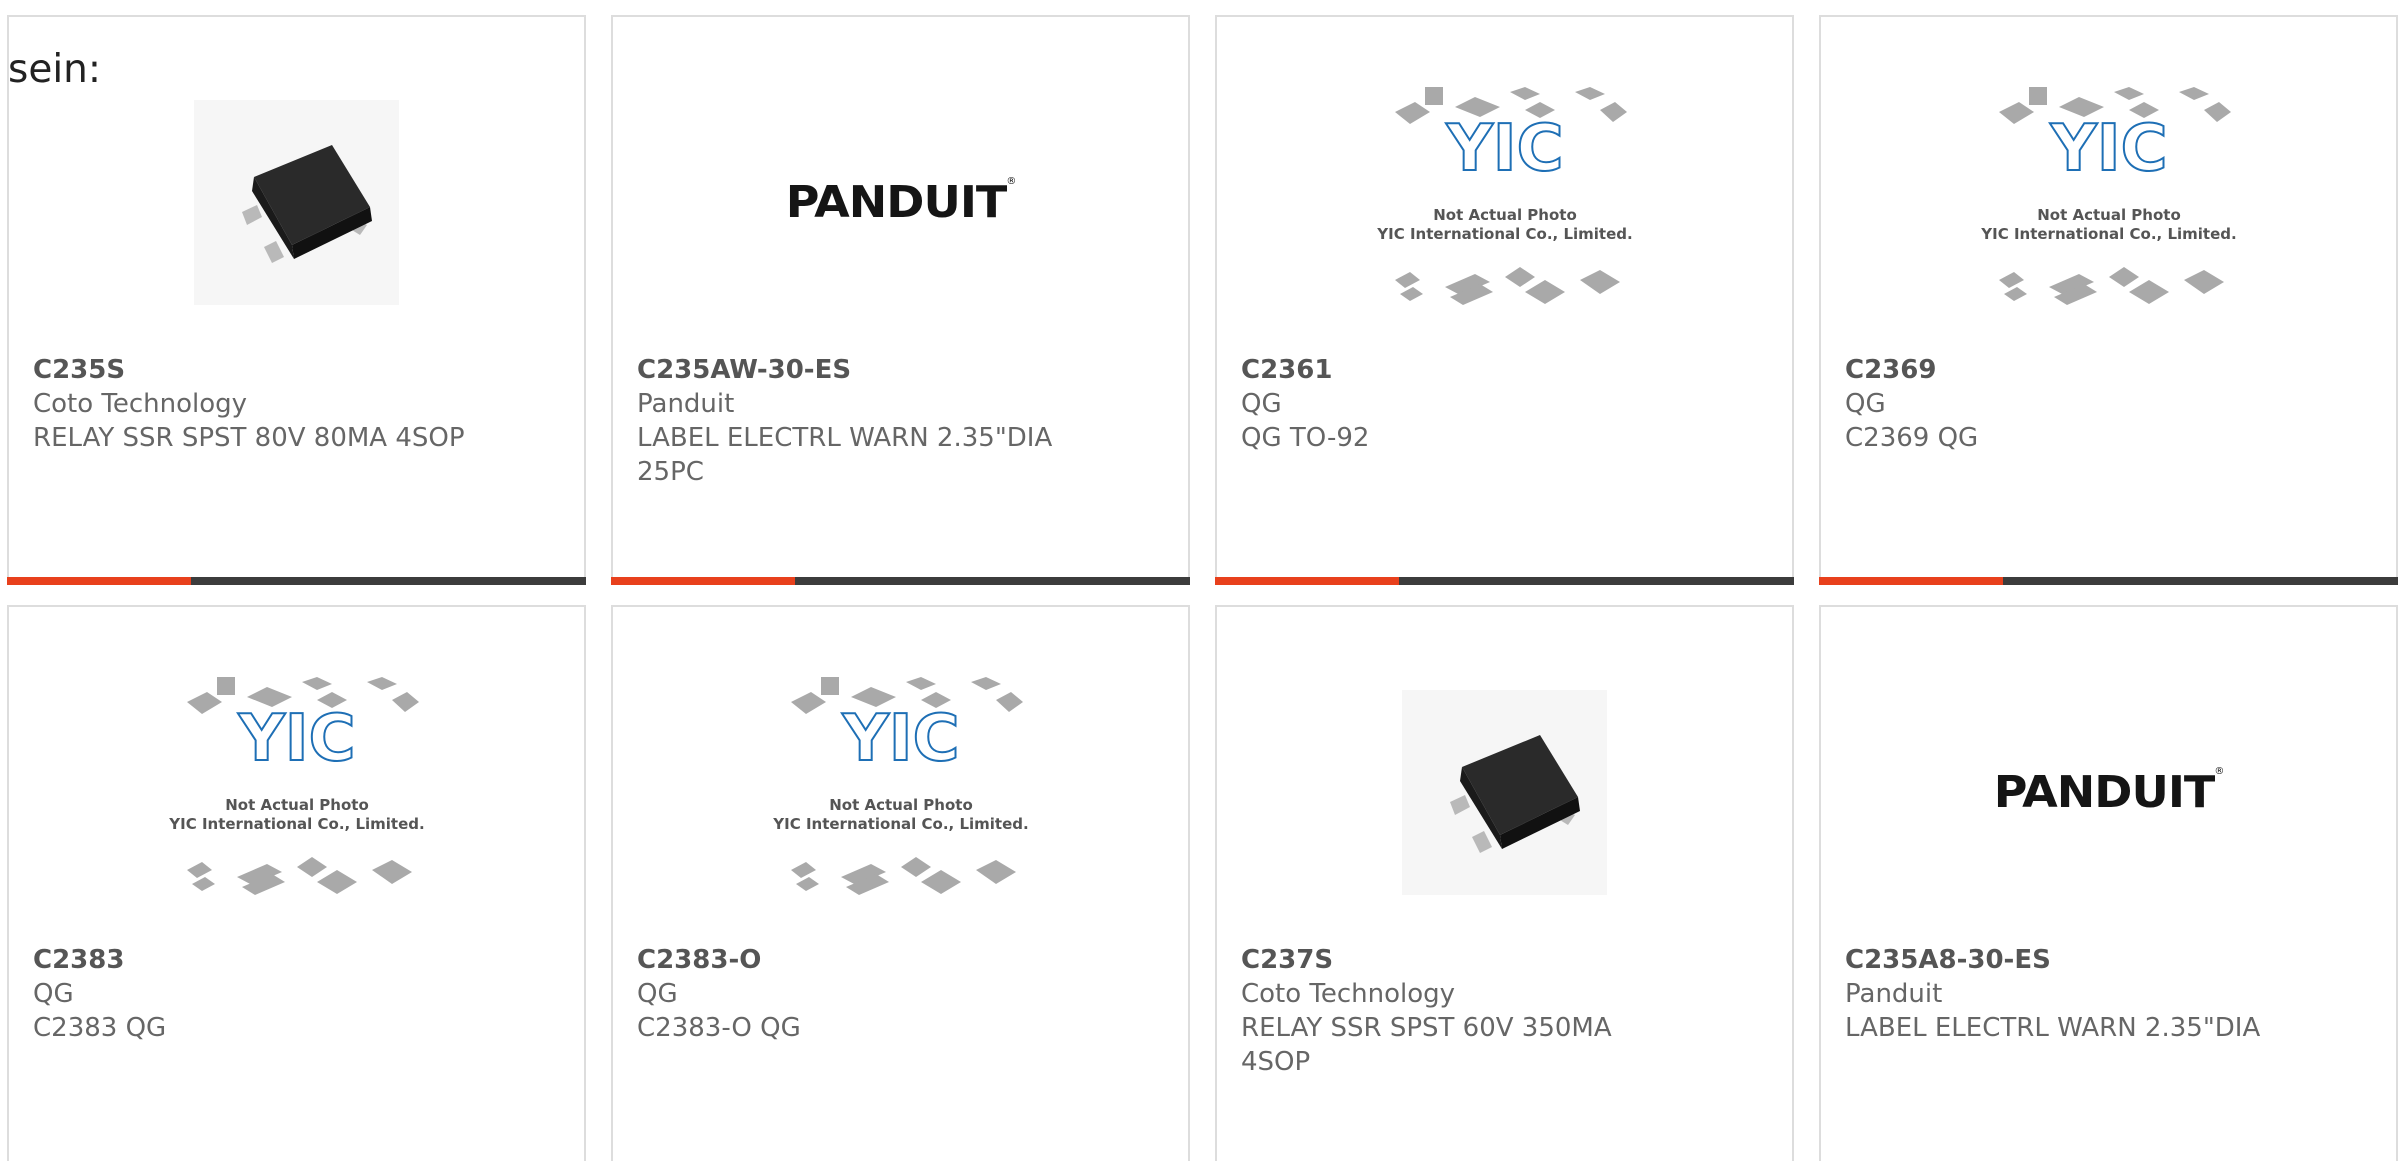 The image size is (2400, 1161). Describe the element at coordinates (2053, 1028) in the screenshot. I see `description: LABEL ELECTRL WARN 2.35"DIA` at that location.